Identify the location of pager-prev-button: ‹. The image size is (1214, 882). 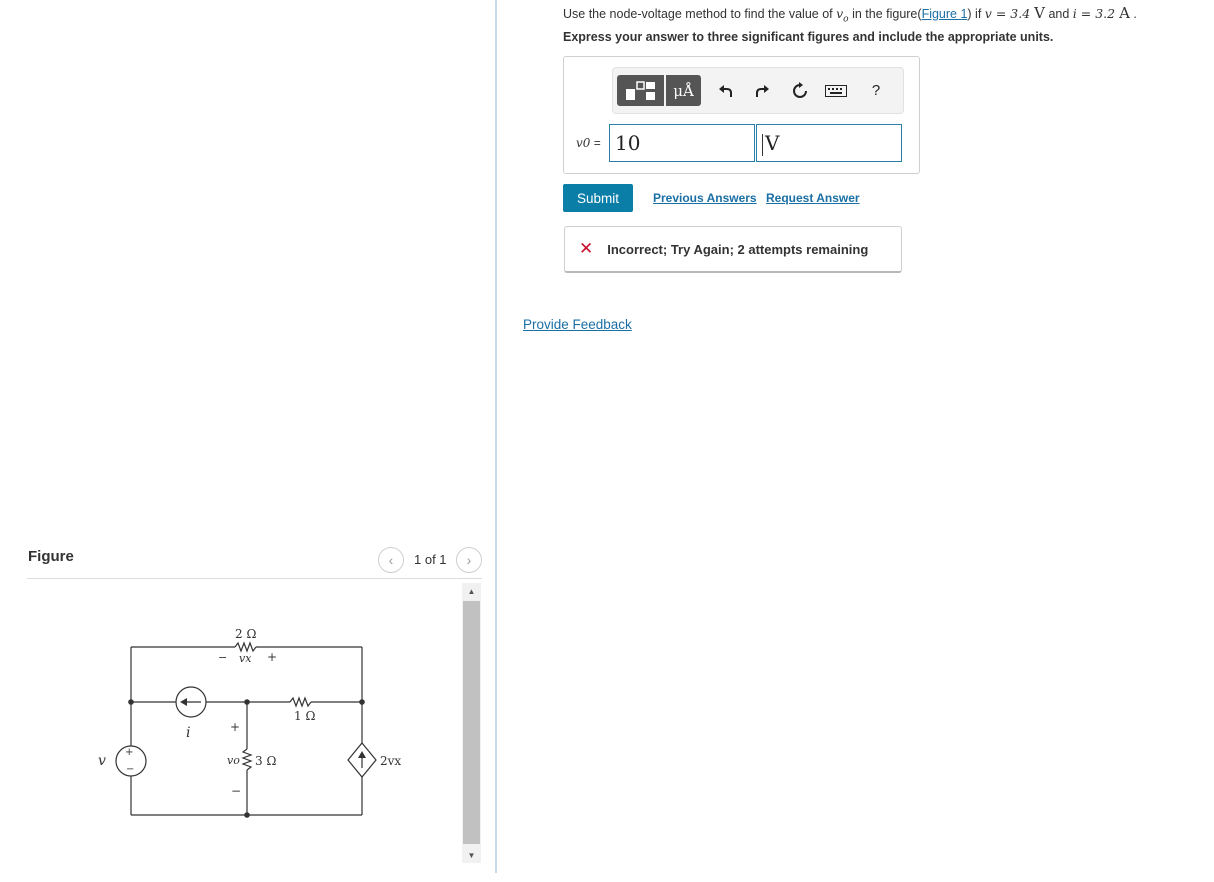
(391, 560).